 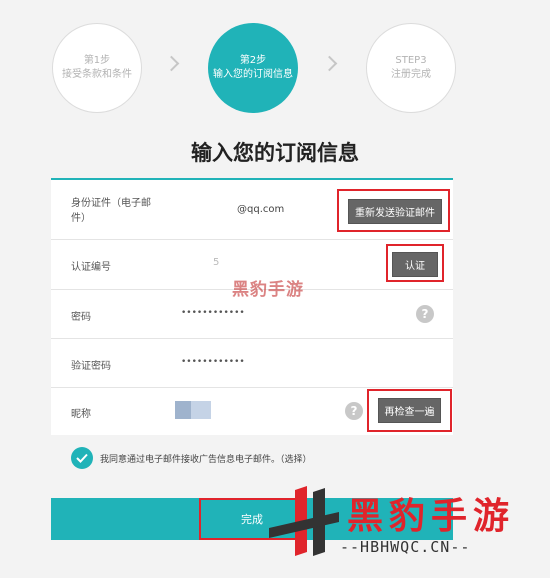 I want to click on agree-label: 我同意通过电子邮件接收广告信息电子邮件。（选择）, so click(x=206, y=459).